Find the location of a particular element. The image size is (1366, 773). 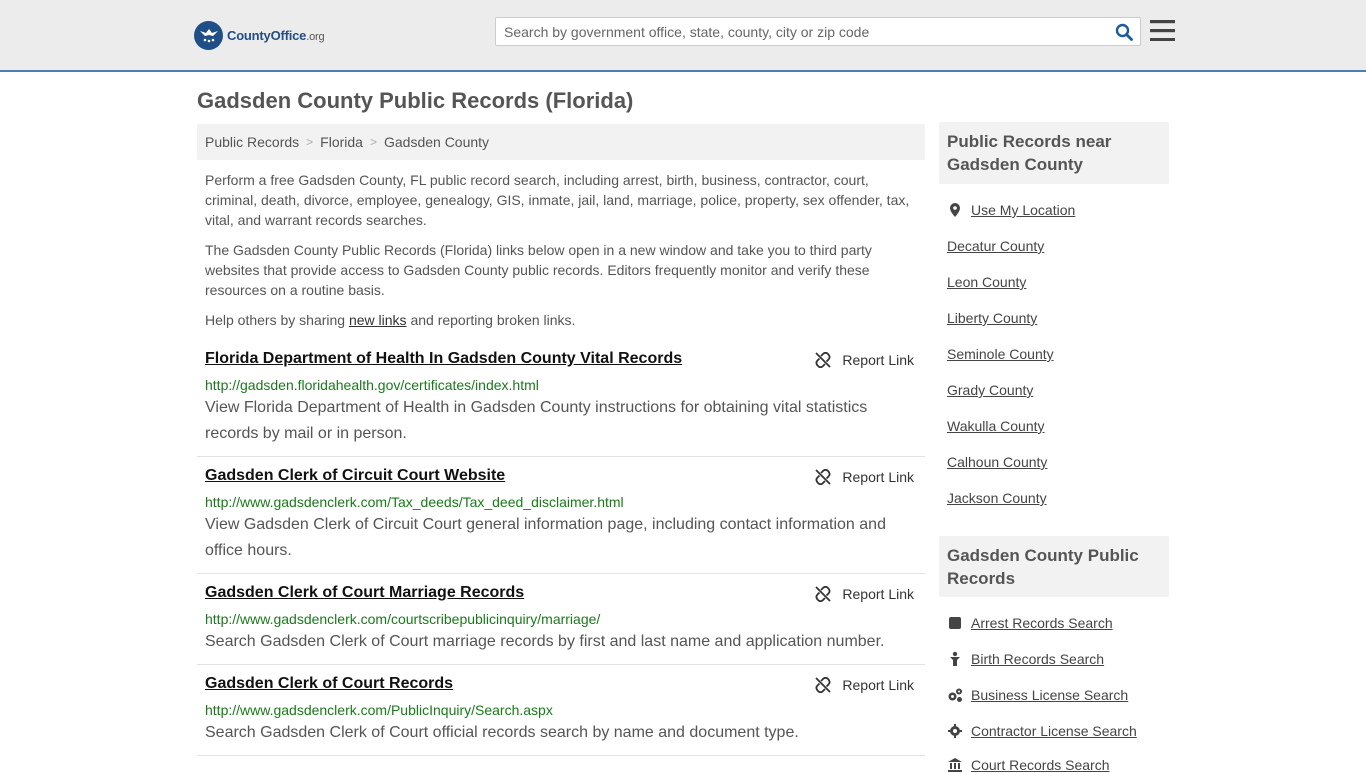

nearby-county-link: Calhoun County is located at coordinates (997, 462).